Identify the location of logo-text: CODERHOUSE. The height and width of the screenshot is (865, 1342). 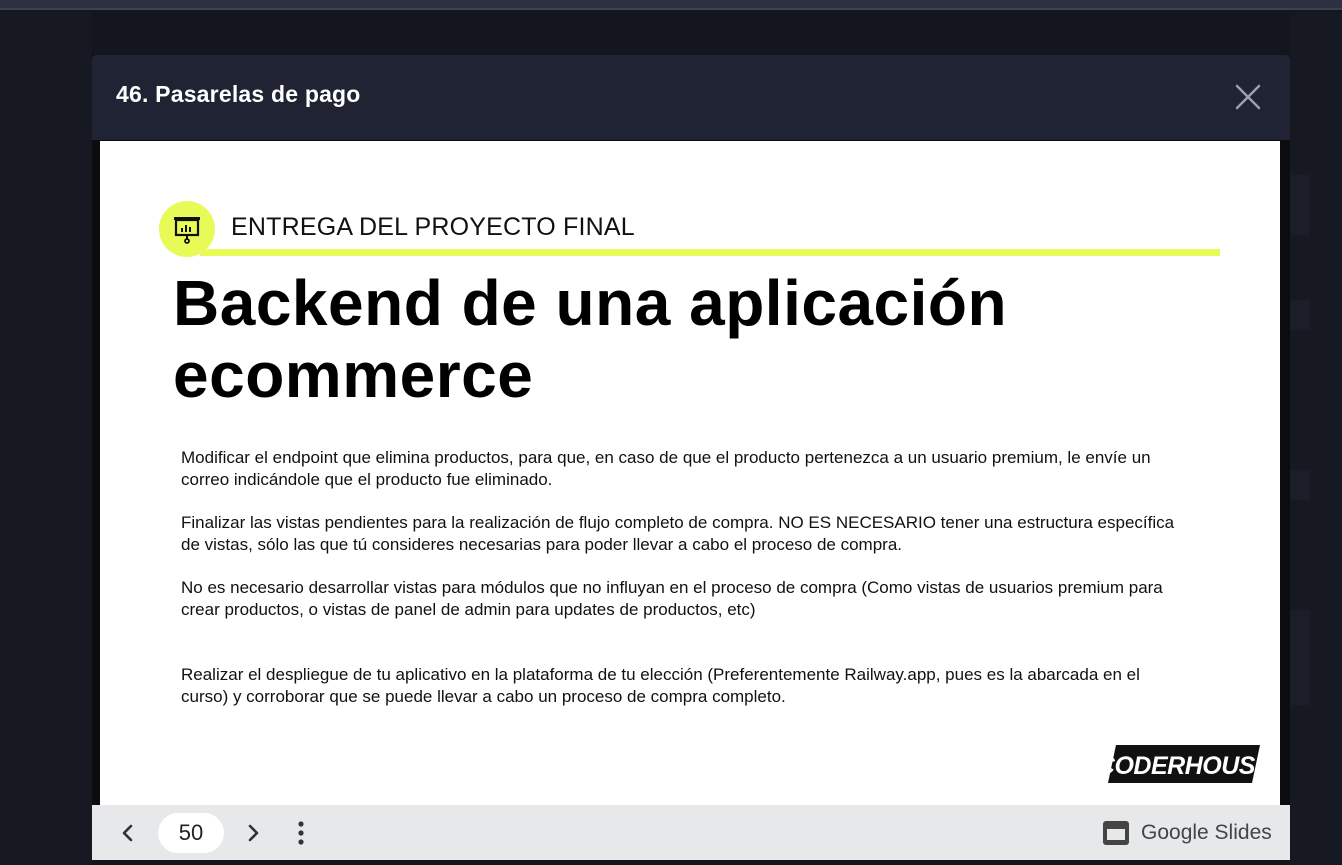
(1184, 766).